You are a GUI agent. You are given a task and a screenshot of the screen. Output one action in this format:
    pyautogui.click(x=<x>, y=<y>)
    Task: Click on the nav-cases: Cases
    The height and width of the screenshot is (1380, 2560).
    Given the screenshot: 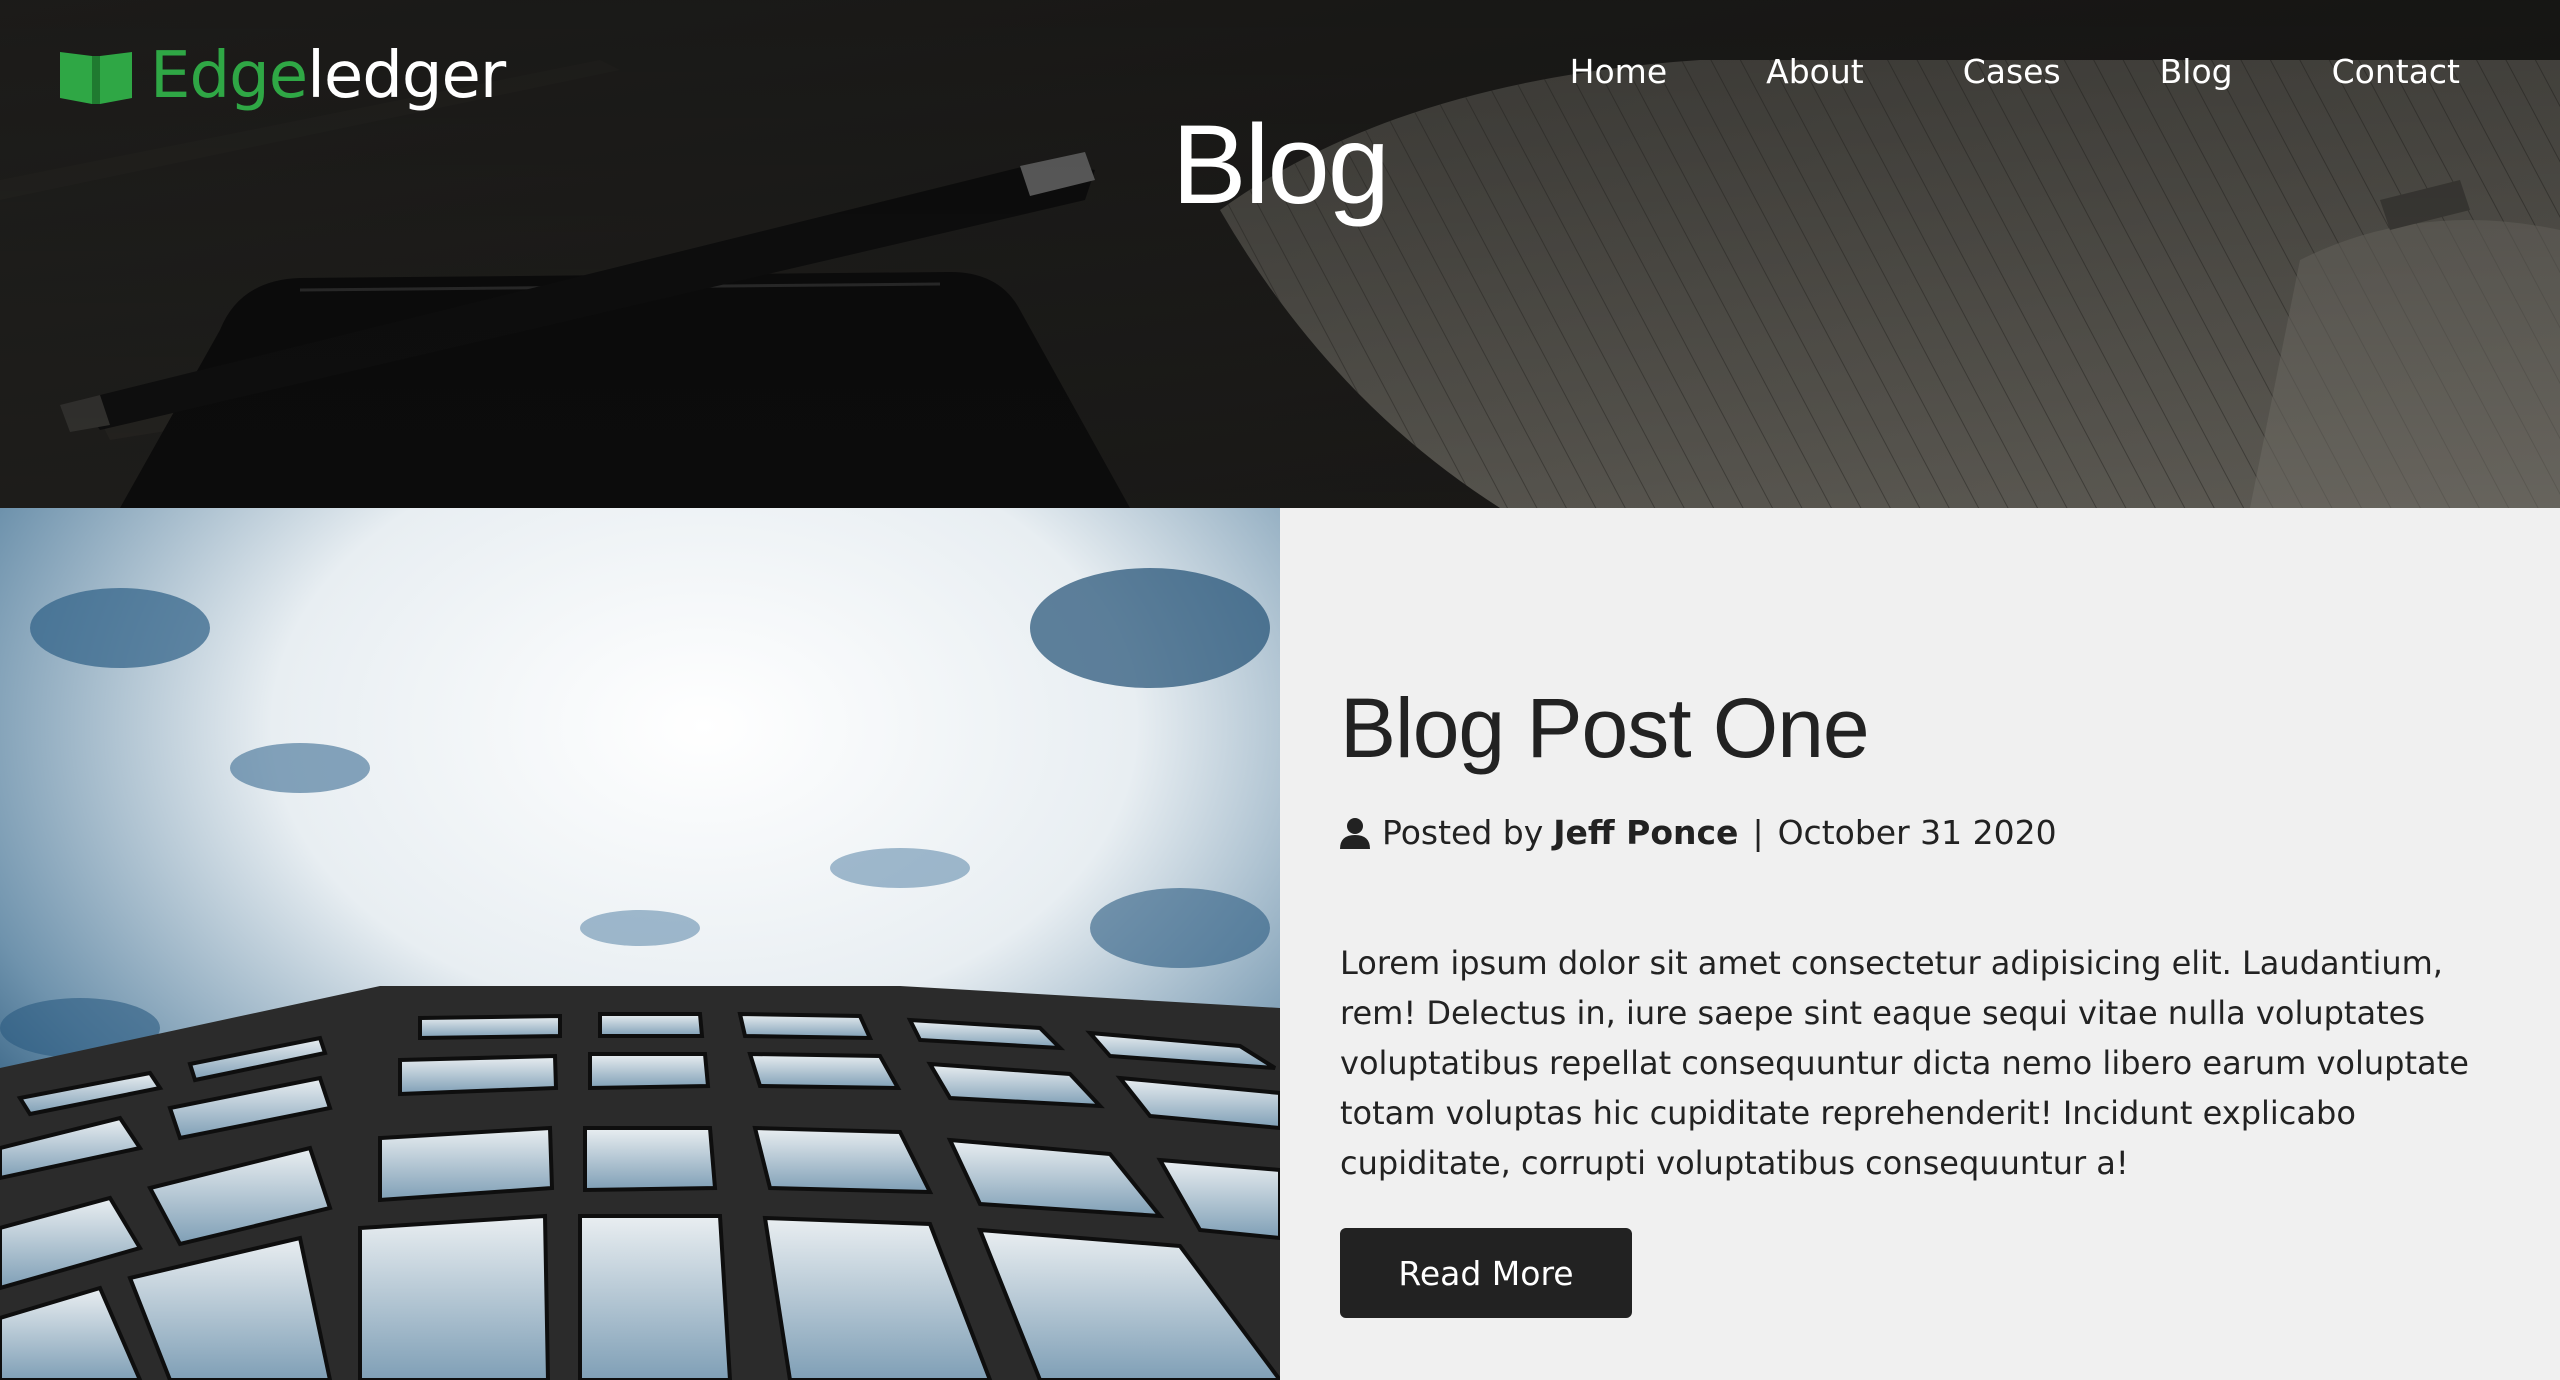 What is the action you would take?
    pyautogui.click(x=2012, y=72)
    